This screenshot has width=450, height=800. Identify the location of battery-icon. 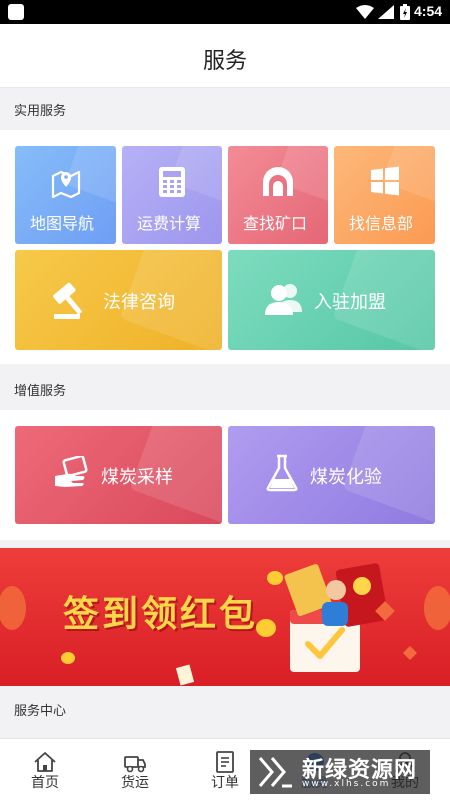
(405, 12).